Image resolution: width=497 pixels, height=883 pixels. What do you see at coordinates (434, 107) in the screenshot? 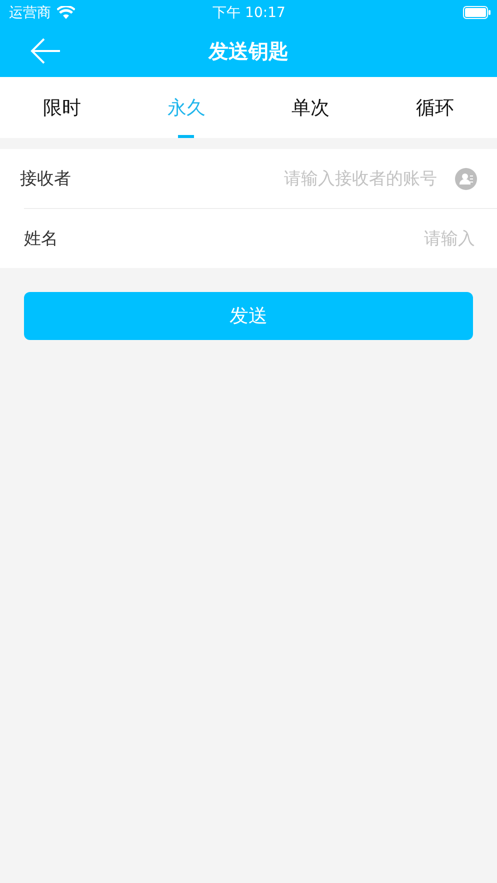
I see `tab: 循环` at bounding box center [434, 107].